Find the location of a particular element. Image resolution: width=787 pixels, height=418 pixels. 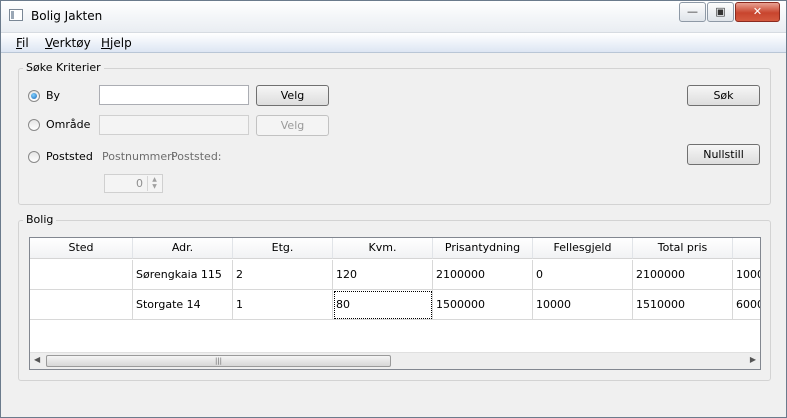

scroll-right-icon: ▶ is located at coordinates (753, 359).